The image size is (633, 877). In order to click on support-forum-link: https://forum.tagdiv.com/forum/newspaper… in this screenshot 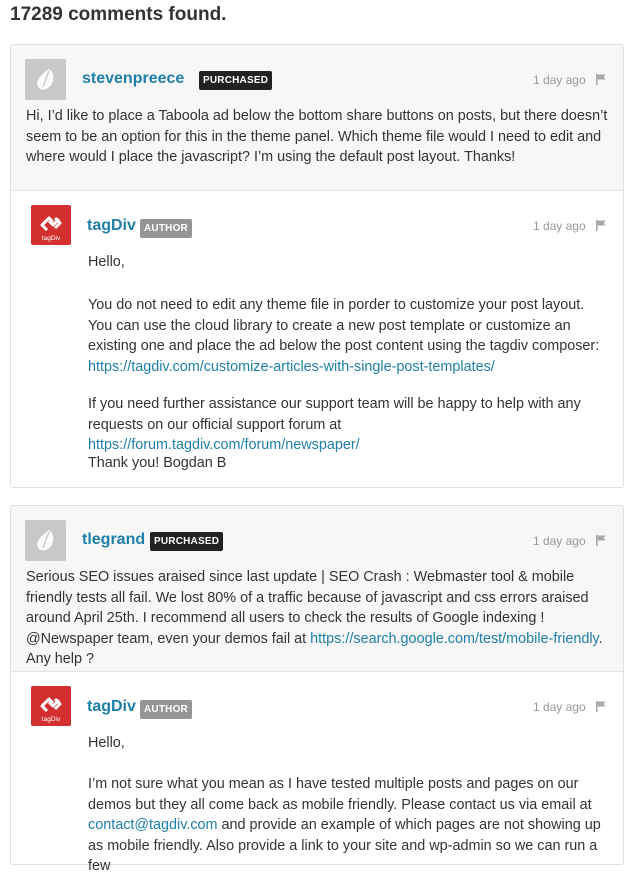, I will do `click(224, 445)`.